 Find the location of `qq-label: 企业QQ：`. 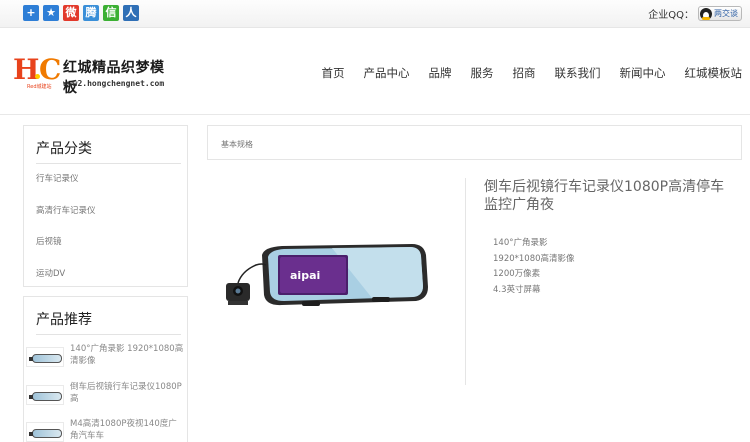

qq-label: 企业QQ： is located at coordinates (671, 15).